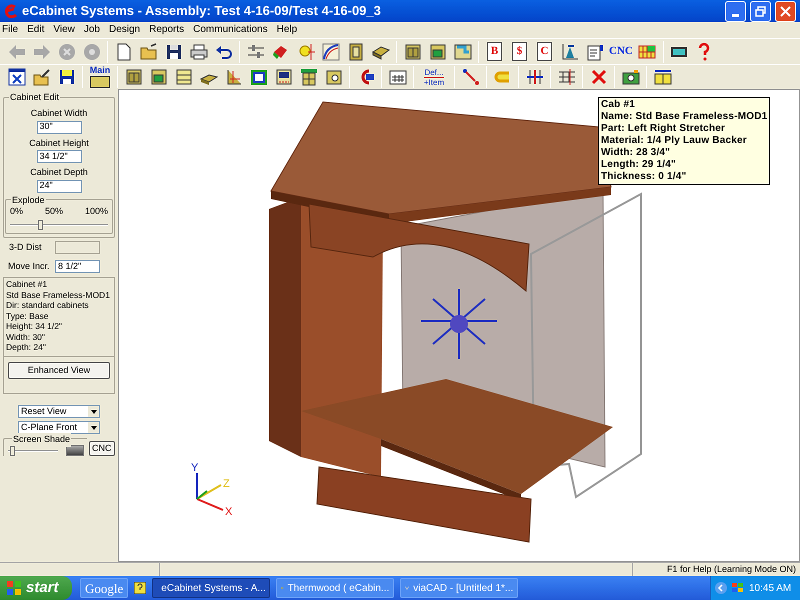 The width and height of the screenshot is (800, 600). Describe the element at coordinates (100, 77) in the screenshot. I see `main-button: Main` at that location.